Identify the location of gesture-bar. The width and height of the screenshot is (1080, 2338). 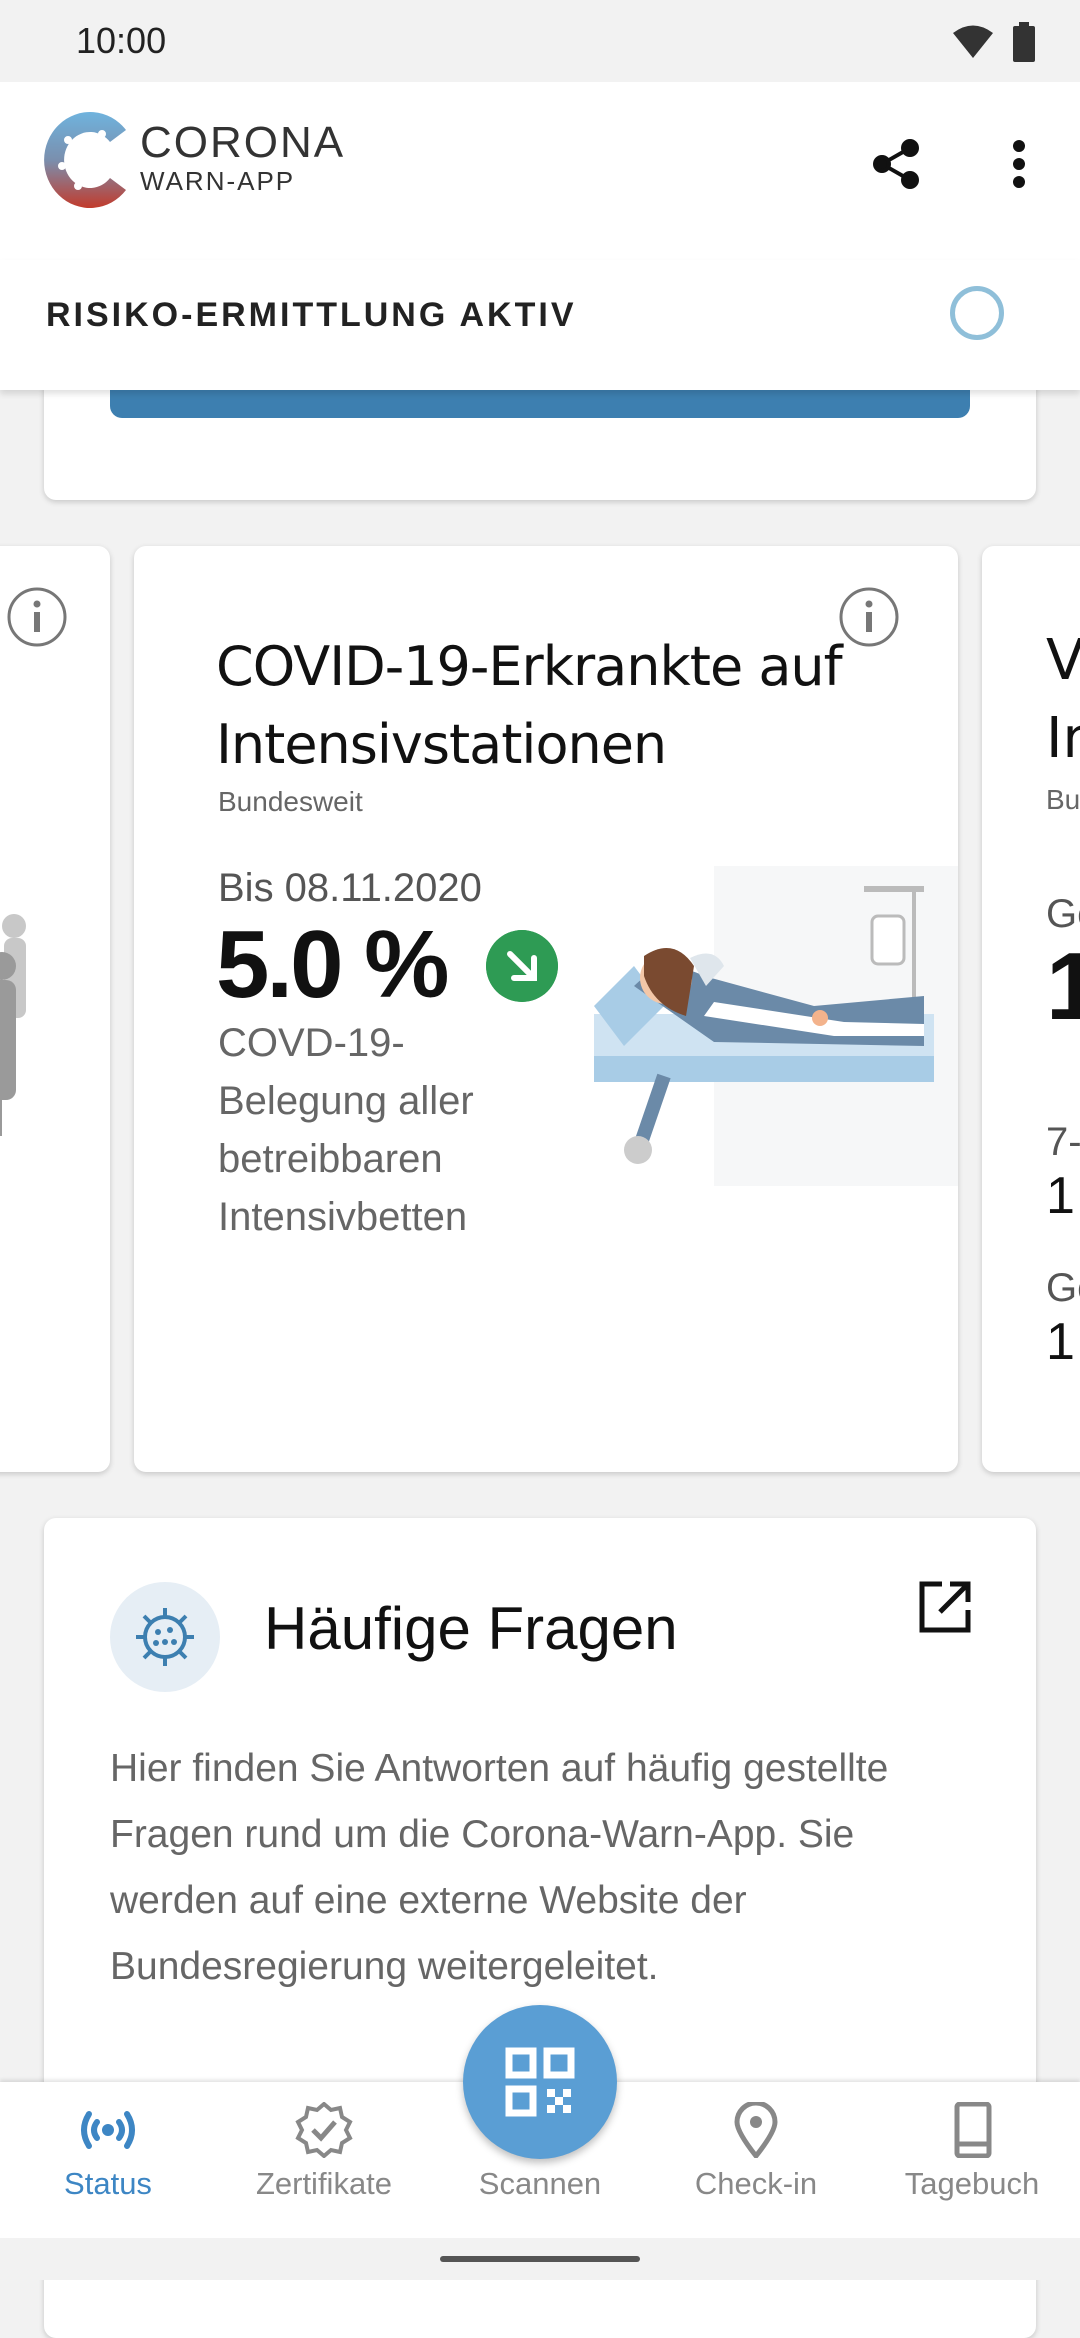
(540, 2259).